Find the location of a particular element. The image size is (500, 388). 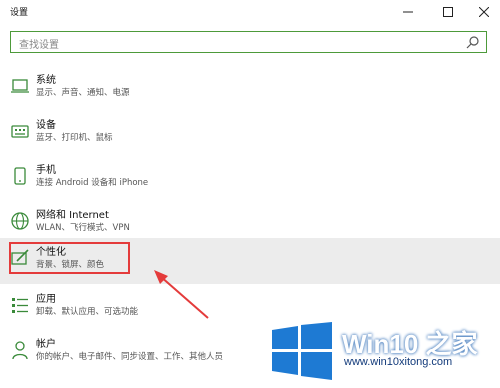

item-label: 帐户 is located at coordinates (46, 344).